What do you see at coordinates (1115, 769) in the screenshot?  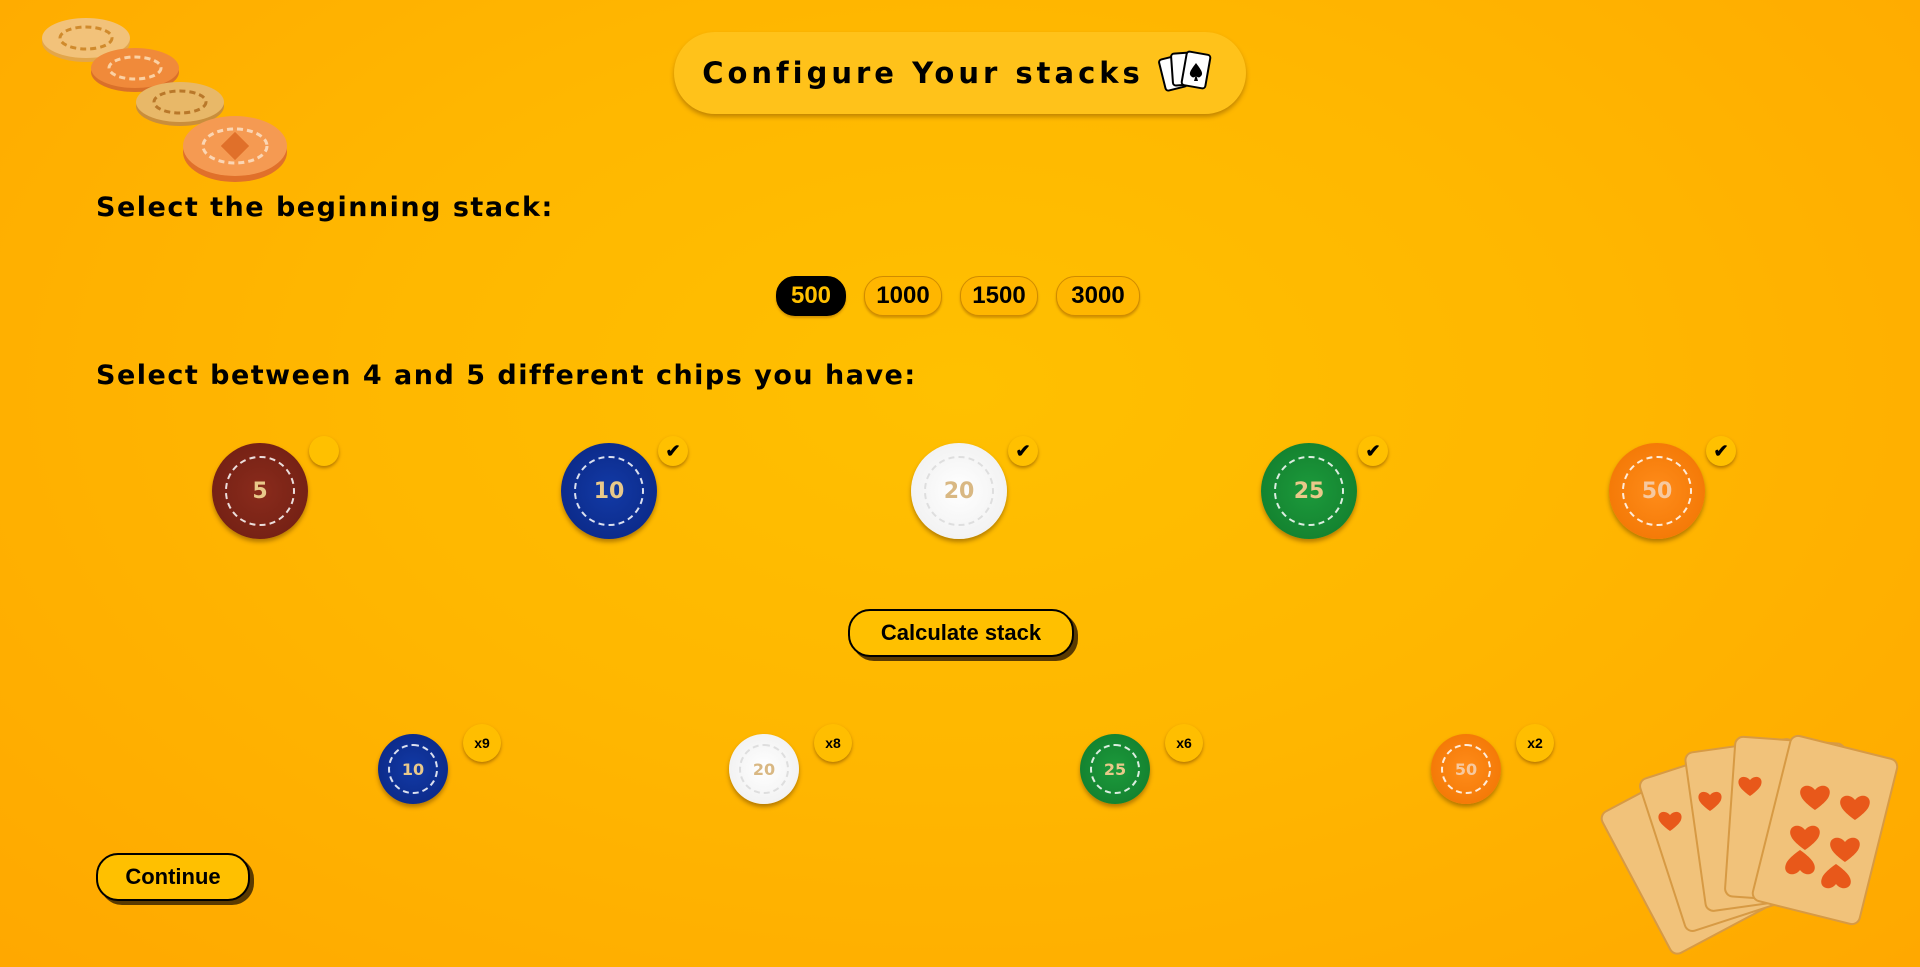 I see `result-chip-25-icon: 25` at bounding box center [1115, 769].